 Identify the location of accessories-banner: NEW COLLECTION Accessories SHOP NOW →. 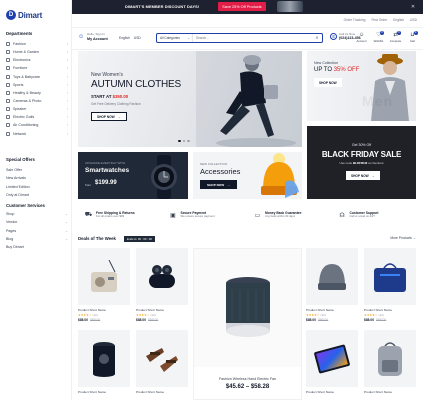
(247, 175).